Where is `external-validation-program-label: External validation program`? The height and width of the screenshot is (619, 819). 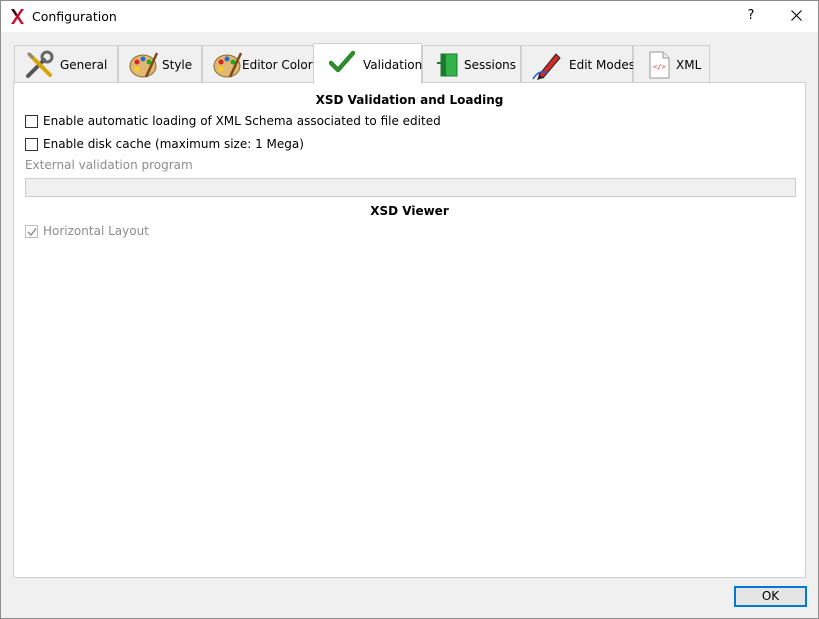
external-validation-program-label: External validation program is located at coordinates (109, 165).